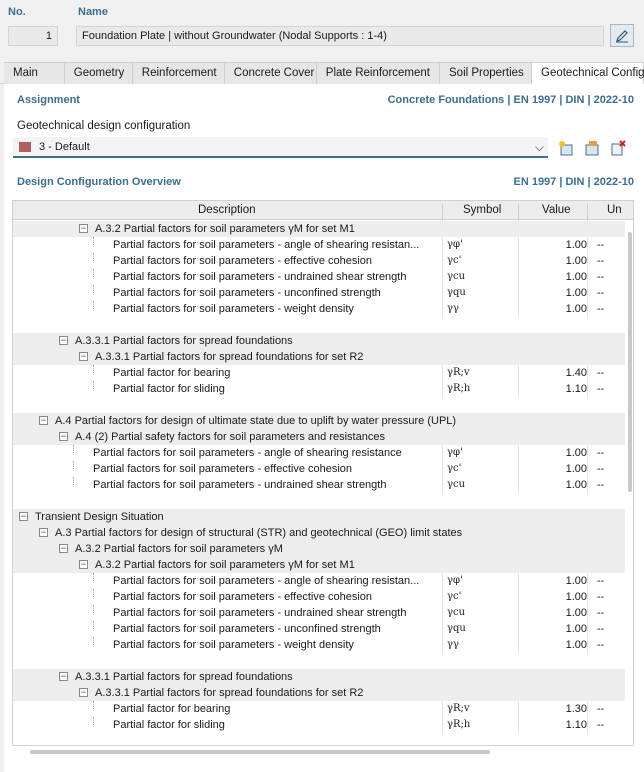  I want to click on delete-config-button, so click(618, 148).